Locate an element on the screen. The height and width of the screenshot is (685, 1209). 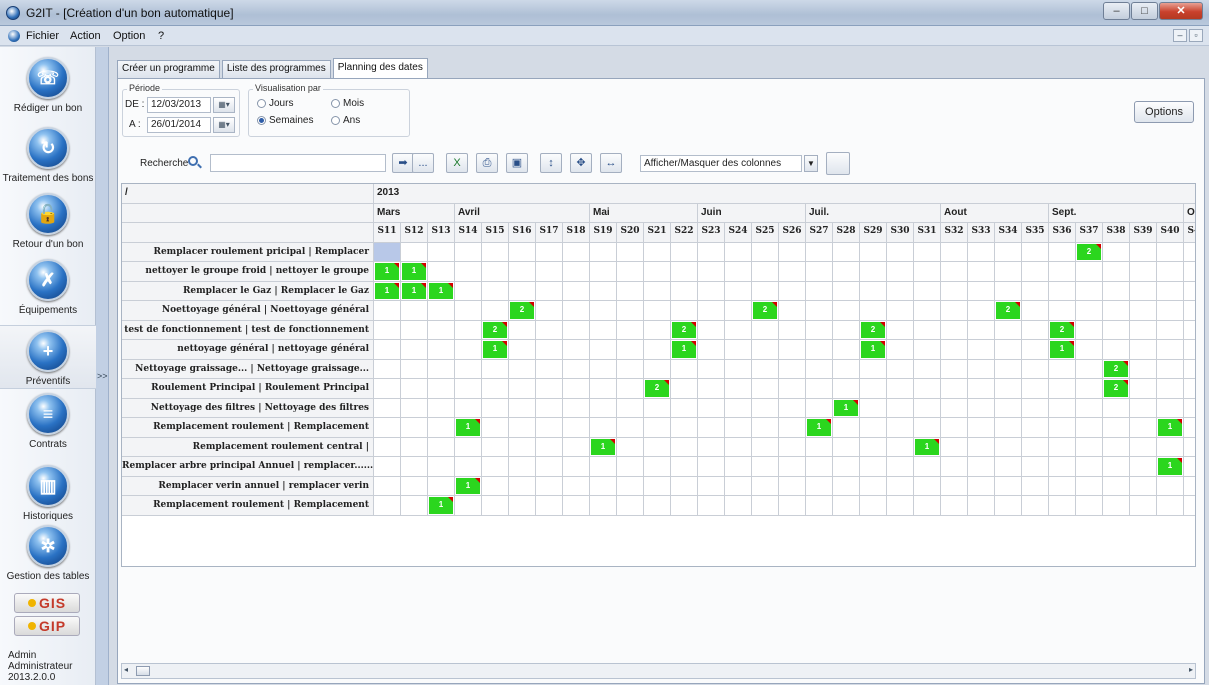
mdi-minimize-button: – is located at coordinates (1180, 35).